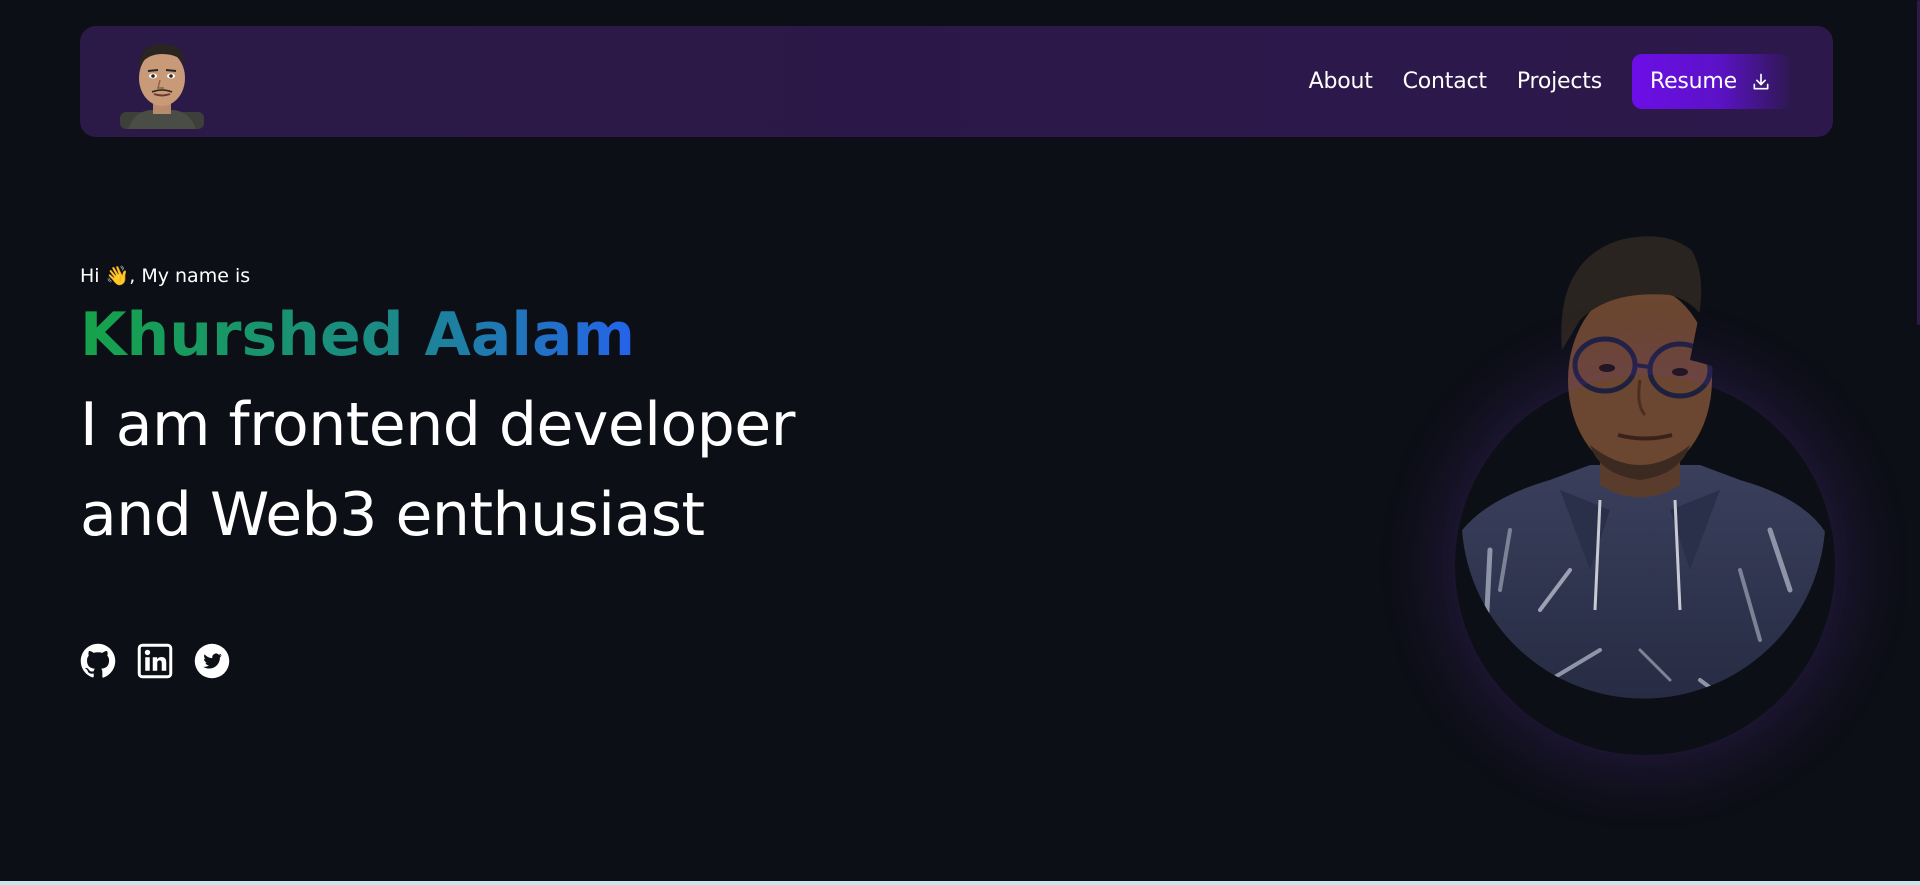 The height and width of the screenshot is (885, 1920). Describe the element at coordinates (1341, 81) in the screenshot. I see `nav-link-about: About` at that location.